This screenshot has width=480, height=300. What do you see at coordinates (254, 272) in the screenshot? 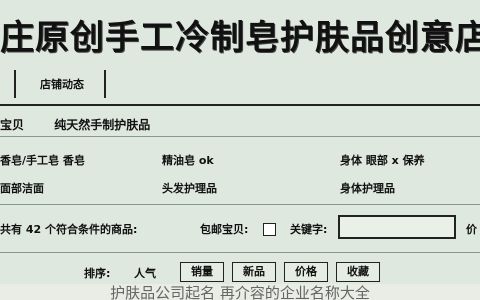
I see `sort-by-new-button: 新品` at bounding box center [254, 272].